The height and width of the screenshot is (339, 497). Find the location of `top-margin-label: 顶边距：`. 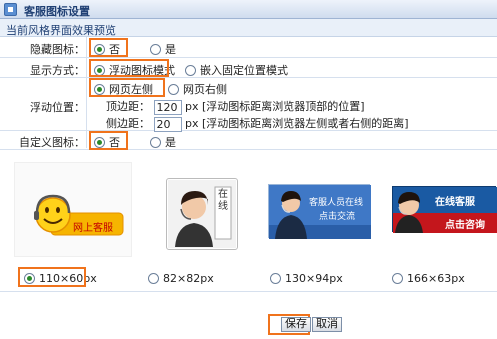

top-margin-label: 顶边距： is located at coordinates (128, 106).